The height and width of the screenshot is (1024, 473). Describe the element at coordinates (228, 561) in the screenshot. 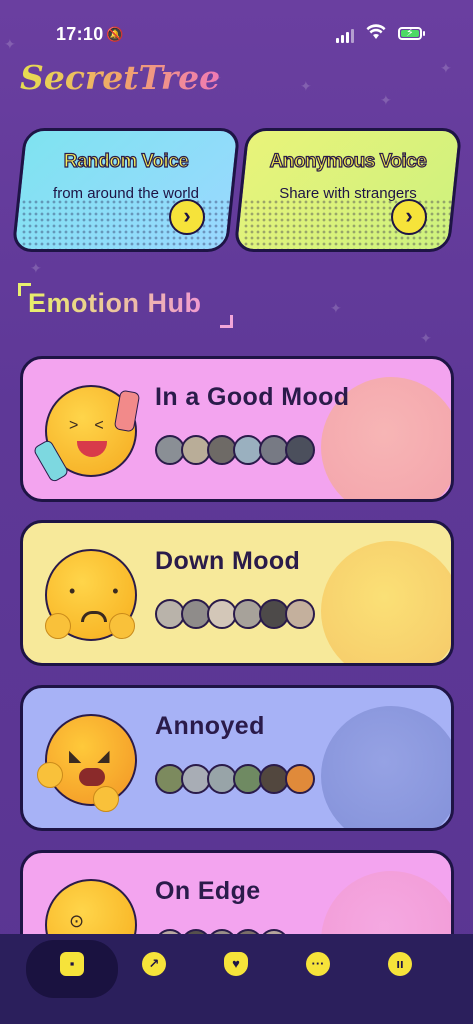

I see `mood-title: Down Mood` at that location.